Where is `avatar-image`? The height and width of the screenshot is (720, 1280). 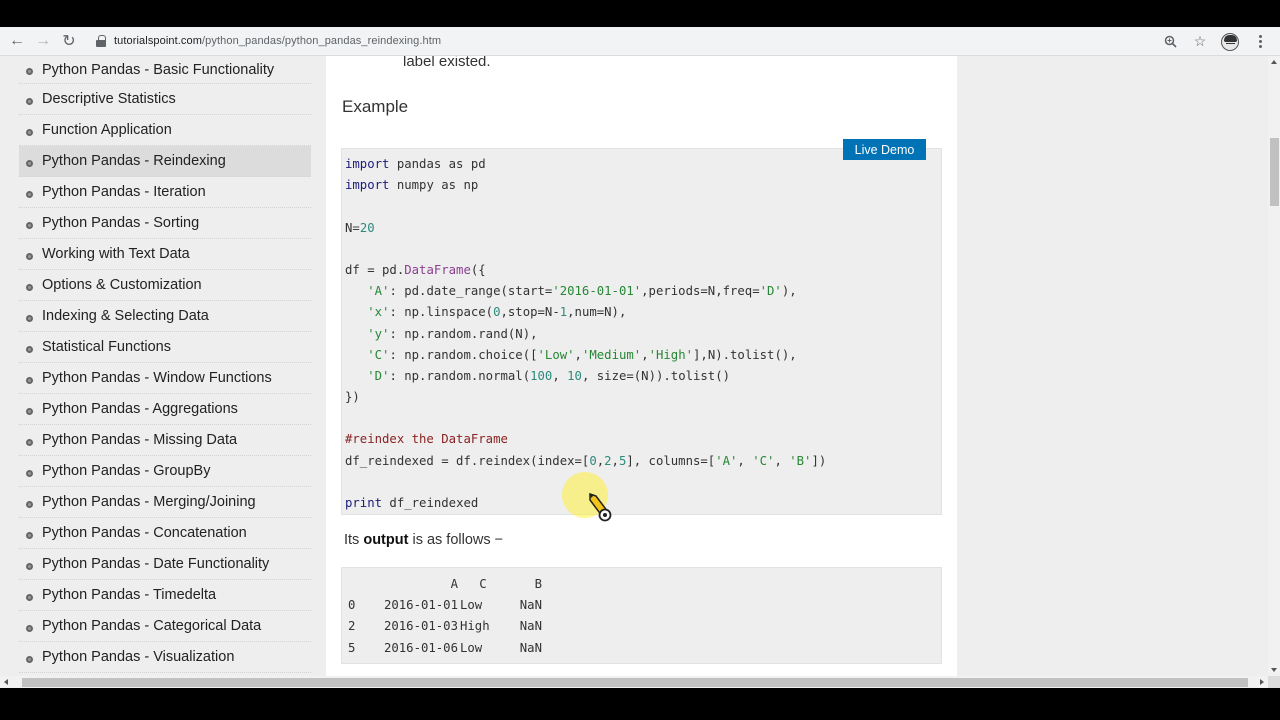
avatar-image is located at coordinates (1230, 41).